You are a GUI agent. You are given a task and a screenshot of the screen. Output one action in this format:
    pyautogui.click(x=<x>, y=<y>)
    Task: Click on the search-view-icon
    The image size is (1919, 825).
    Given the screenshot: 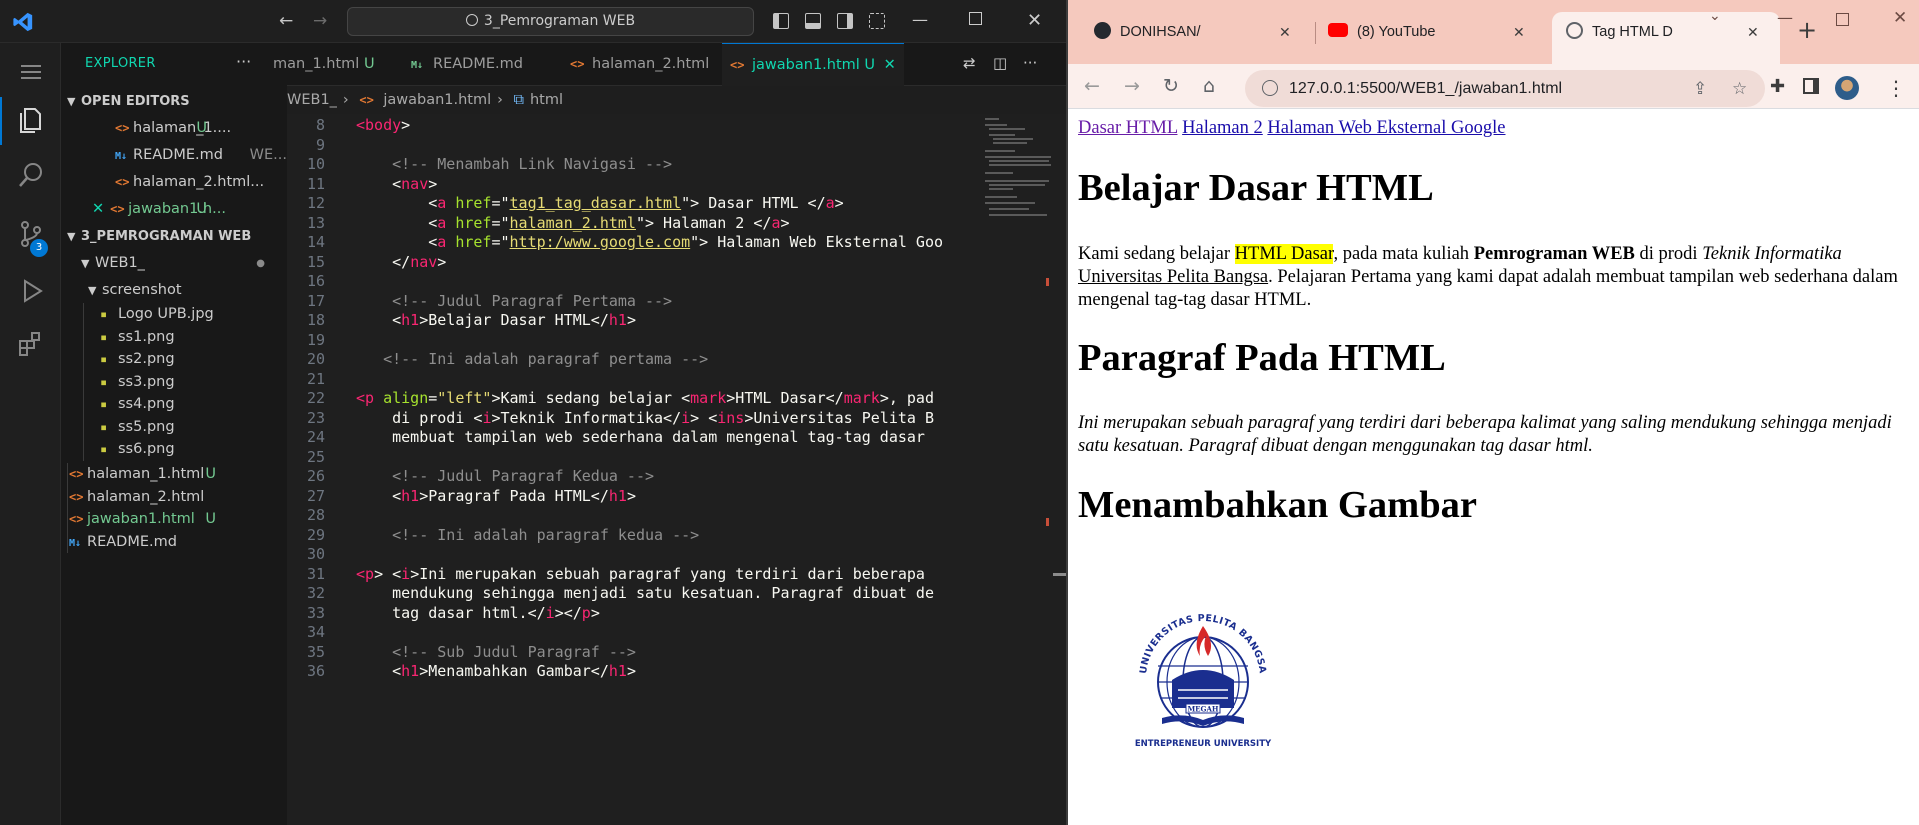 What is the action you would take?
    pyautogui.click(x=31, y=175)
    